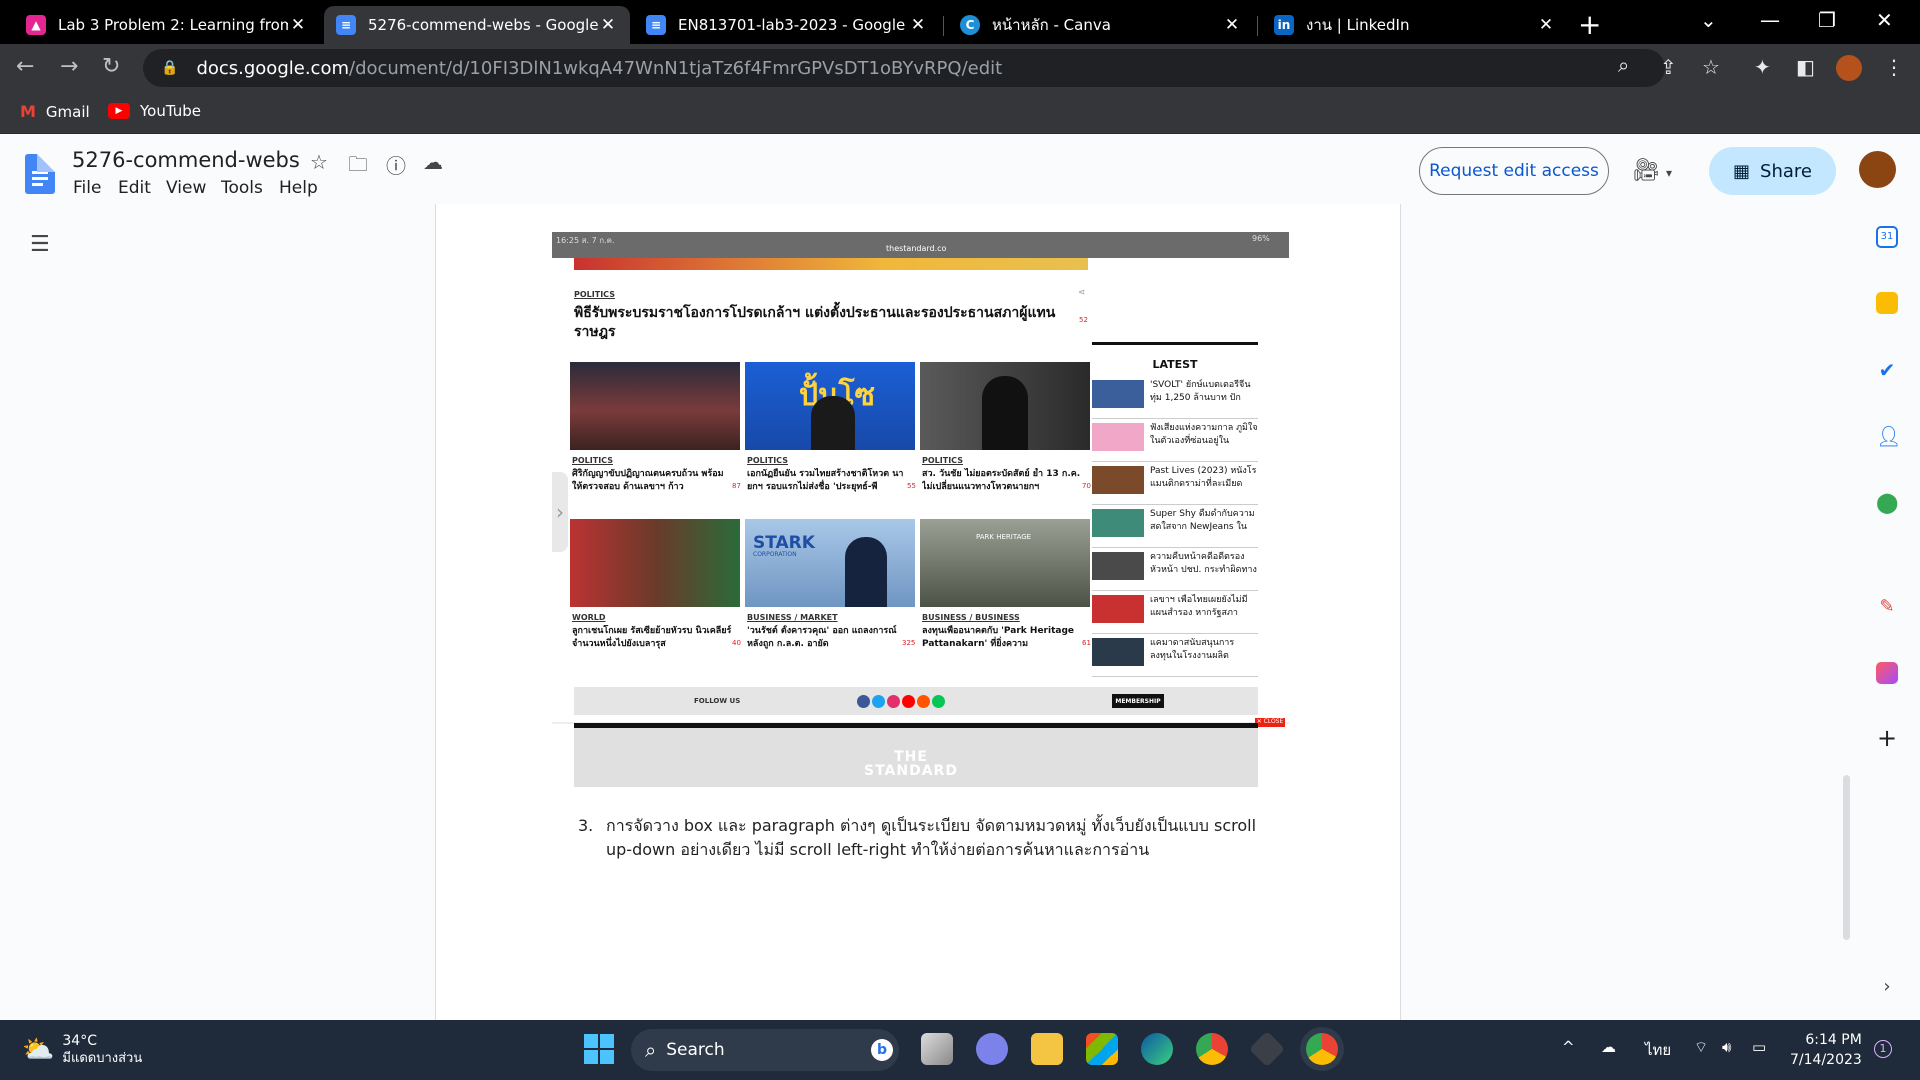 The width and height of the screenshot is (1920, 1080). Describe the element at coordinates (298, 188) in the screenshot. I see `menu-help: Help` at that location.